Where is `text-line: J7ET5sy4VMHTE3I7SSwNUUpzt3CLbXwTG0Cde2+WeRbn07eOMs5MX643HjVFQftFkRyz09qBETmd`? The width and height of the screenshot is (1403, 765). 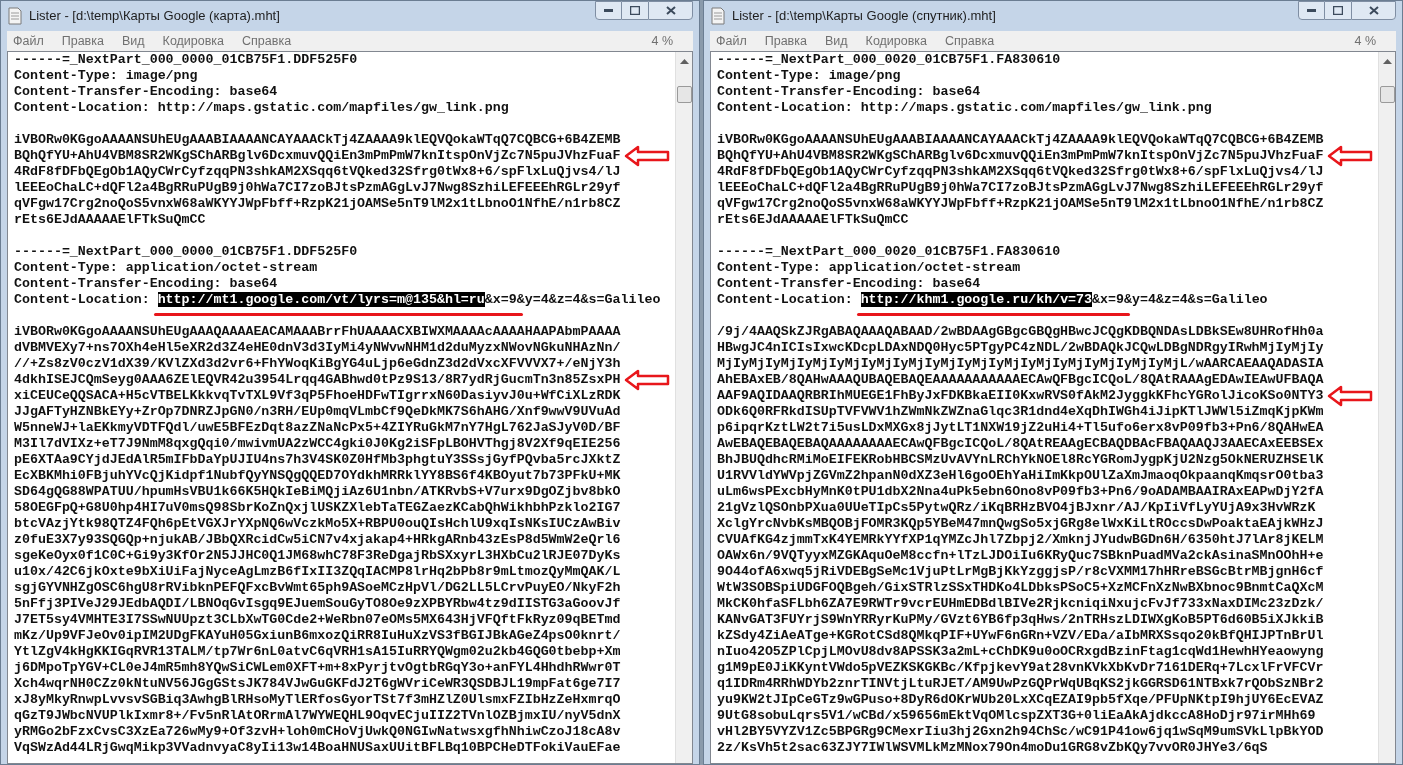 text-line: J7ET5sy4VMHTE3I7SSwNUUpzt3CLbXwTG0Cde2+WeRbn07eOMs5MX643HjVFQftFkRyz09qBETmd is located at coordinates (317, 620).